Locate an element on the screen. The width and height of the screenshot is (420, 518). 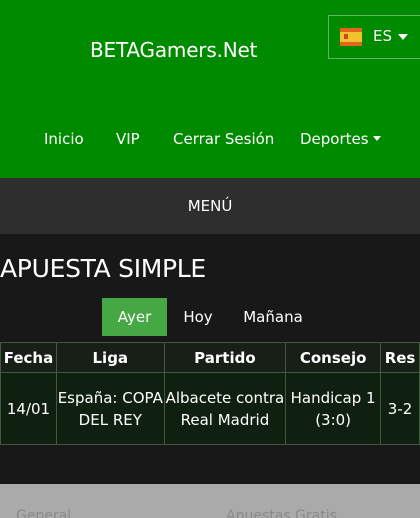
language-code: ES is located at coordinates (382, 36).